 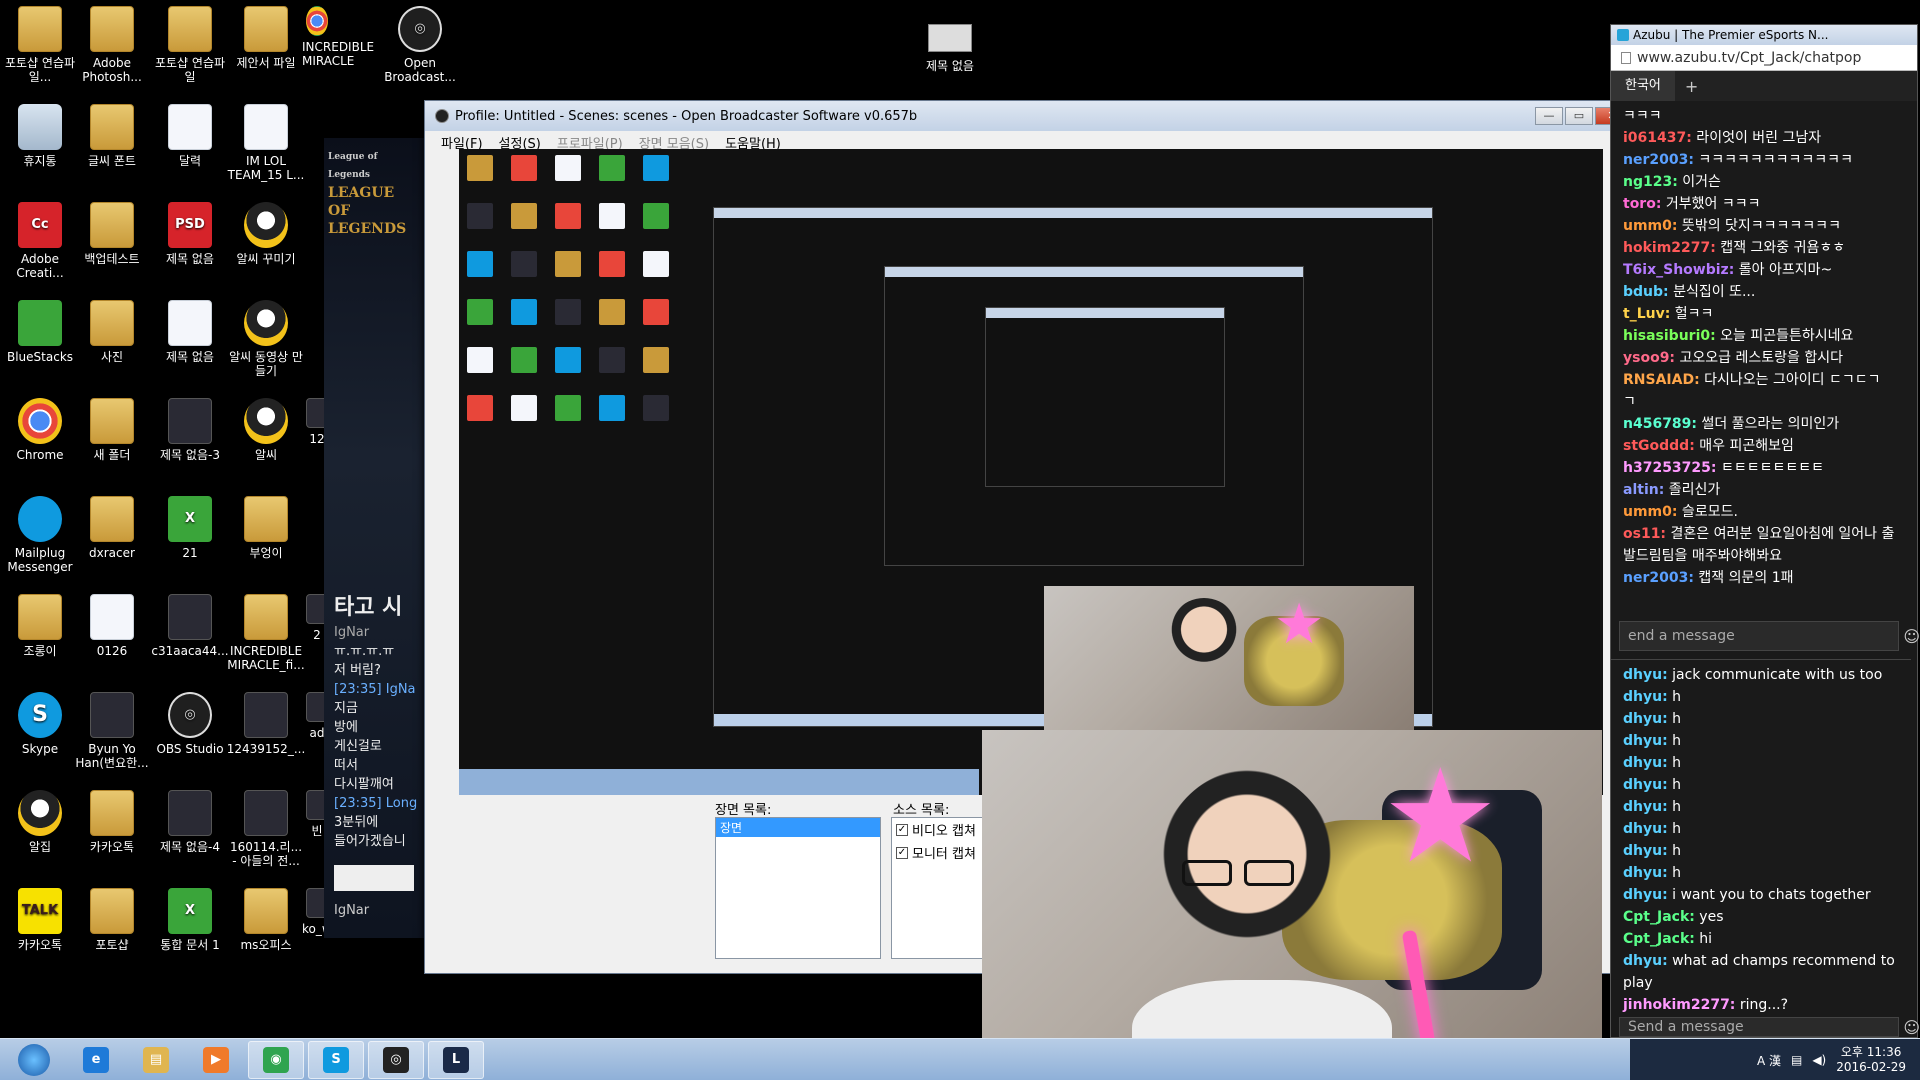 I want to click on desktop-icon: 조롱이, so click(x=40, y=626).